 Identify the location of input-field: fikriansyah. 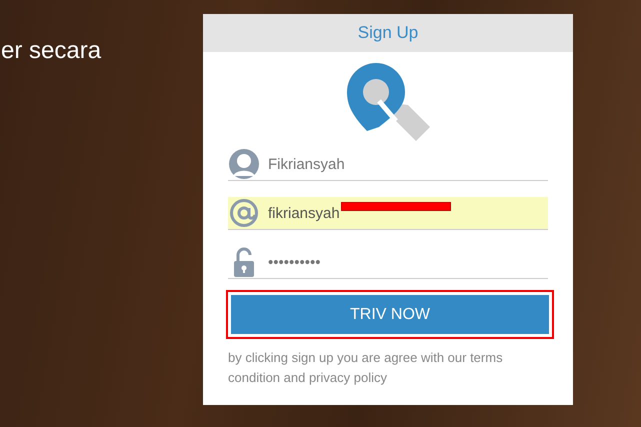
(388, 213).